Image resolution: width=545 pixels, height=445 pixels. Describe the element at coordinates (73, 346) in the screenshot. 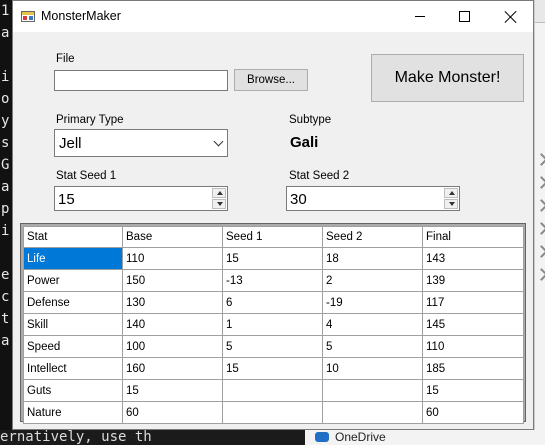

I see `grid-cell: Speed` at that location.